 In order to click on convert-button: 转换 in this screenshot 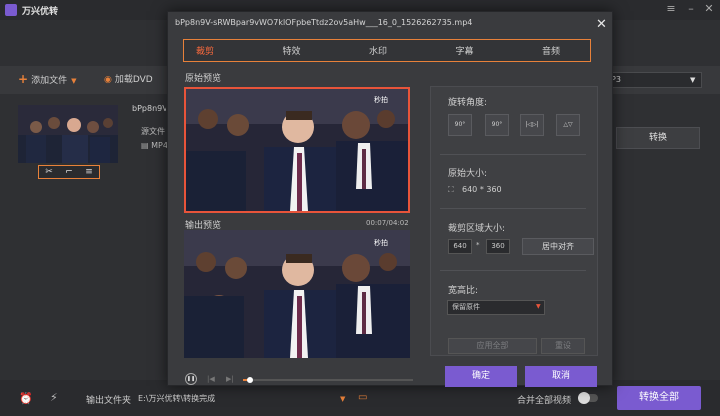, I will do `click(658, 138)`.